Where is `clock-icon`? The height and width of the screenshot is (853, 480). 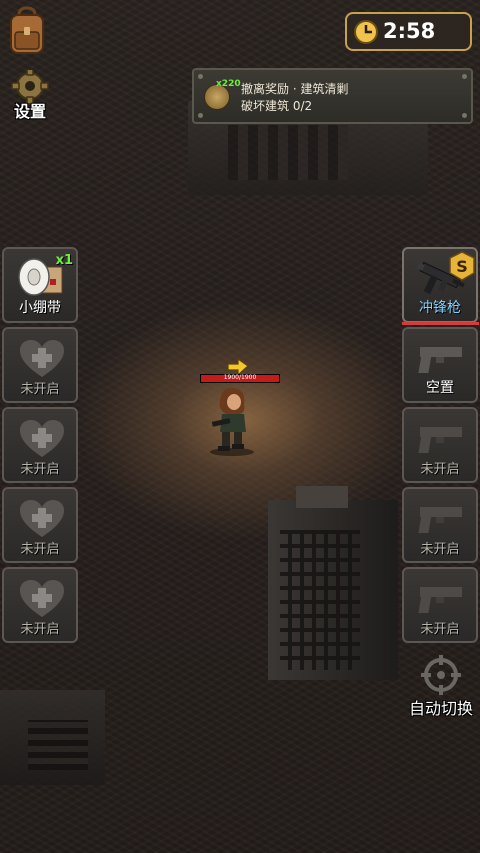
clock-icon is located at coordinates (366, 32).